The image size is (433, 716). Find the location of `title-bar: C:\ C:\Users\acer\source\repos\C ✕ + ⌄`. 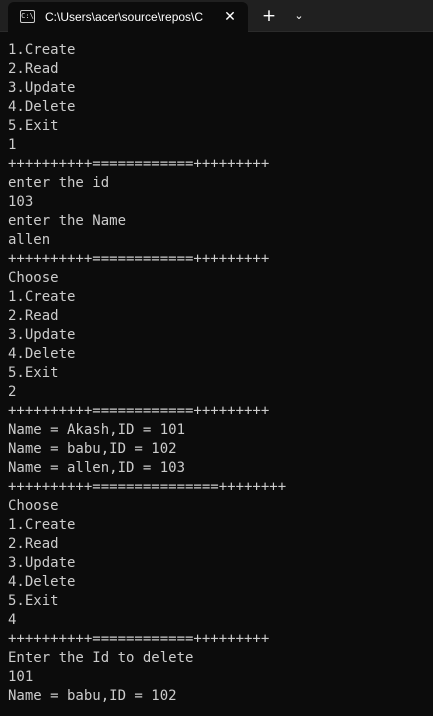

title-bar: C:\ C:\Users\acer\source\repos\C ✕ + ⌄ is located at coordinates (216, 16).